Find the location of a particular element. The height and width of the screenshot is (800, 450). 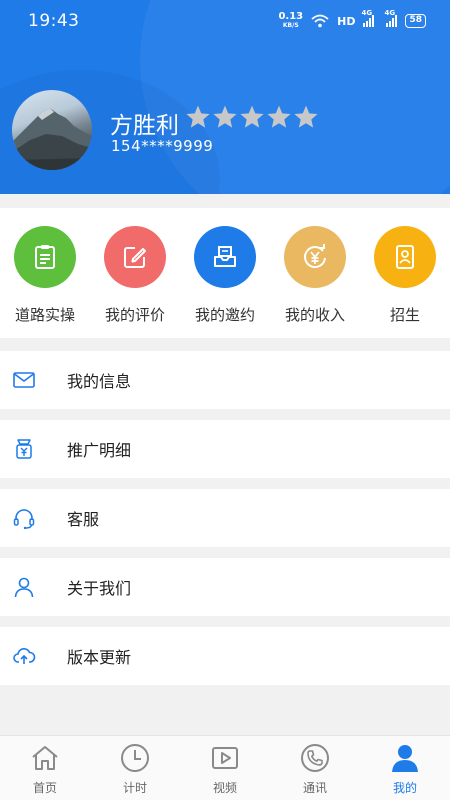

clock-icon is located at coordinates (135, 758).